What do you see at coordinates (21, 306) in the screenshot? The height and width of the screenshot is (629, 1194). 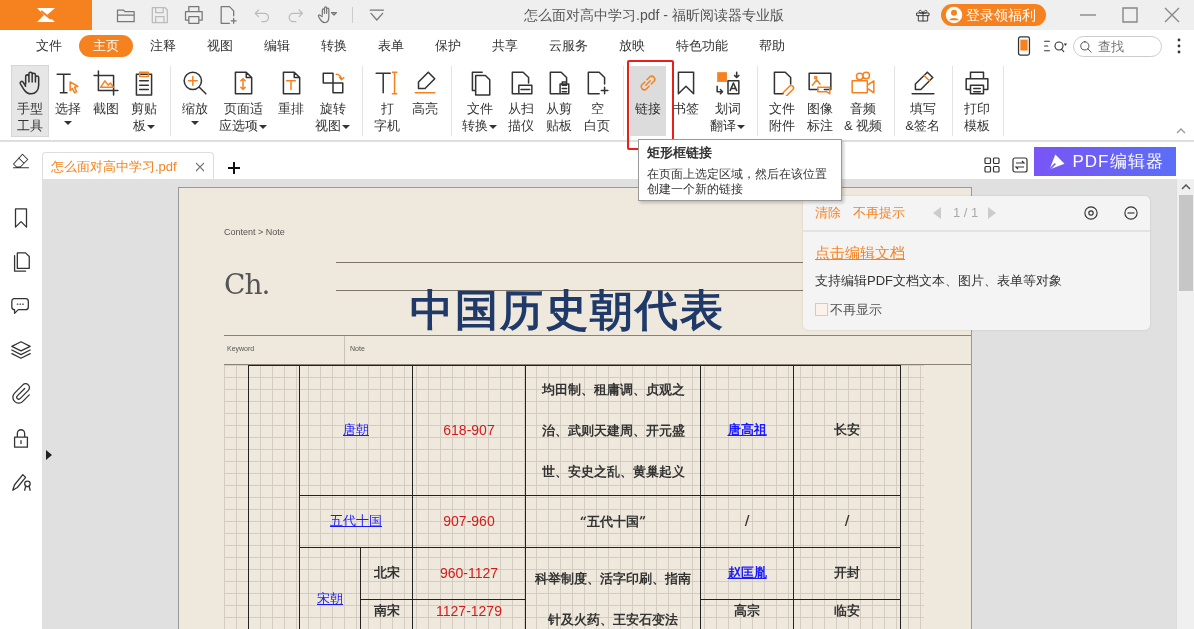 I see `comments-icon` at bounding box center [21, 306].